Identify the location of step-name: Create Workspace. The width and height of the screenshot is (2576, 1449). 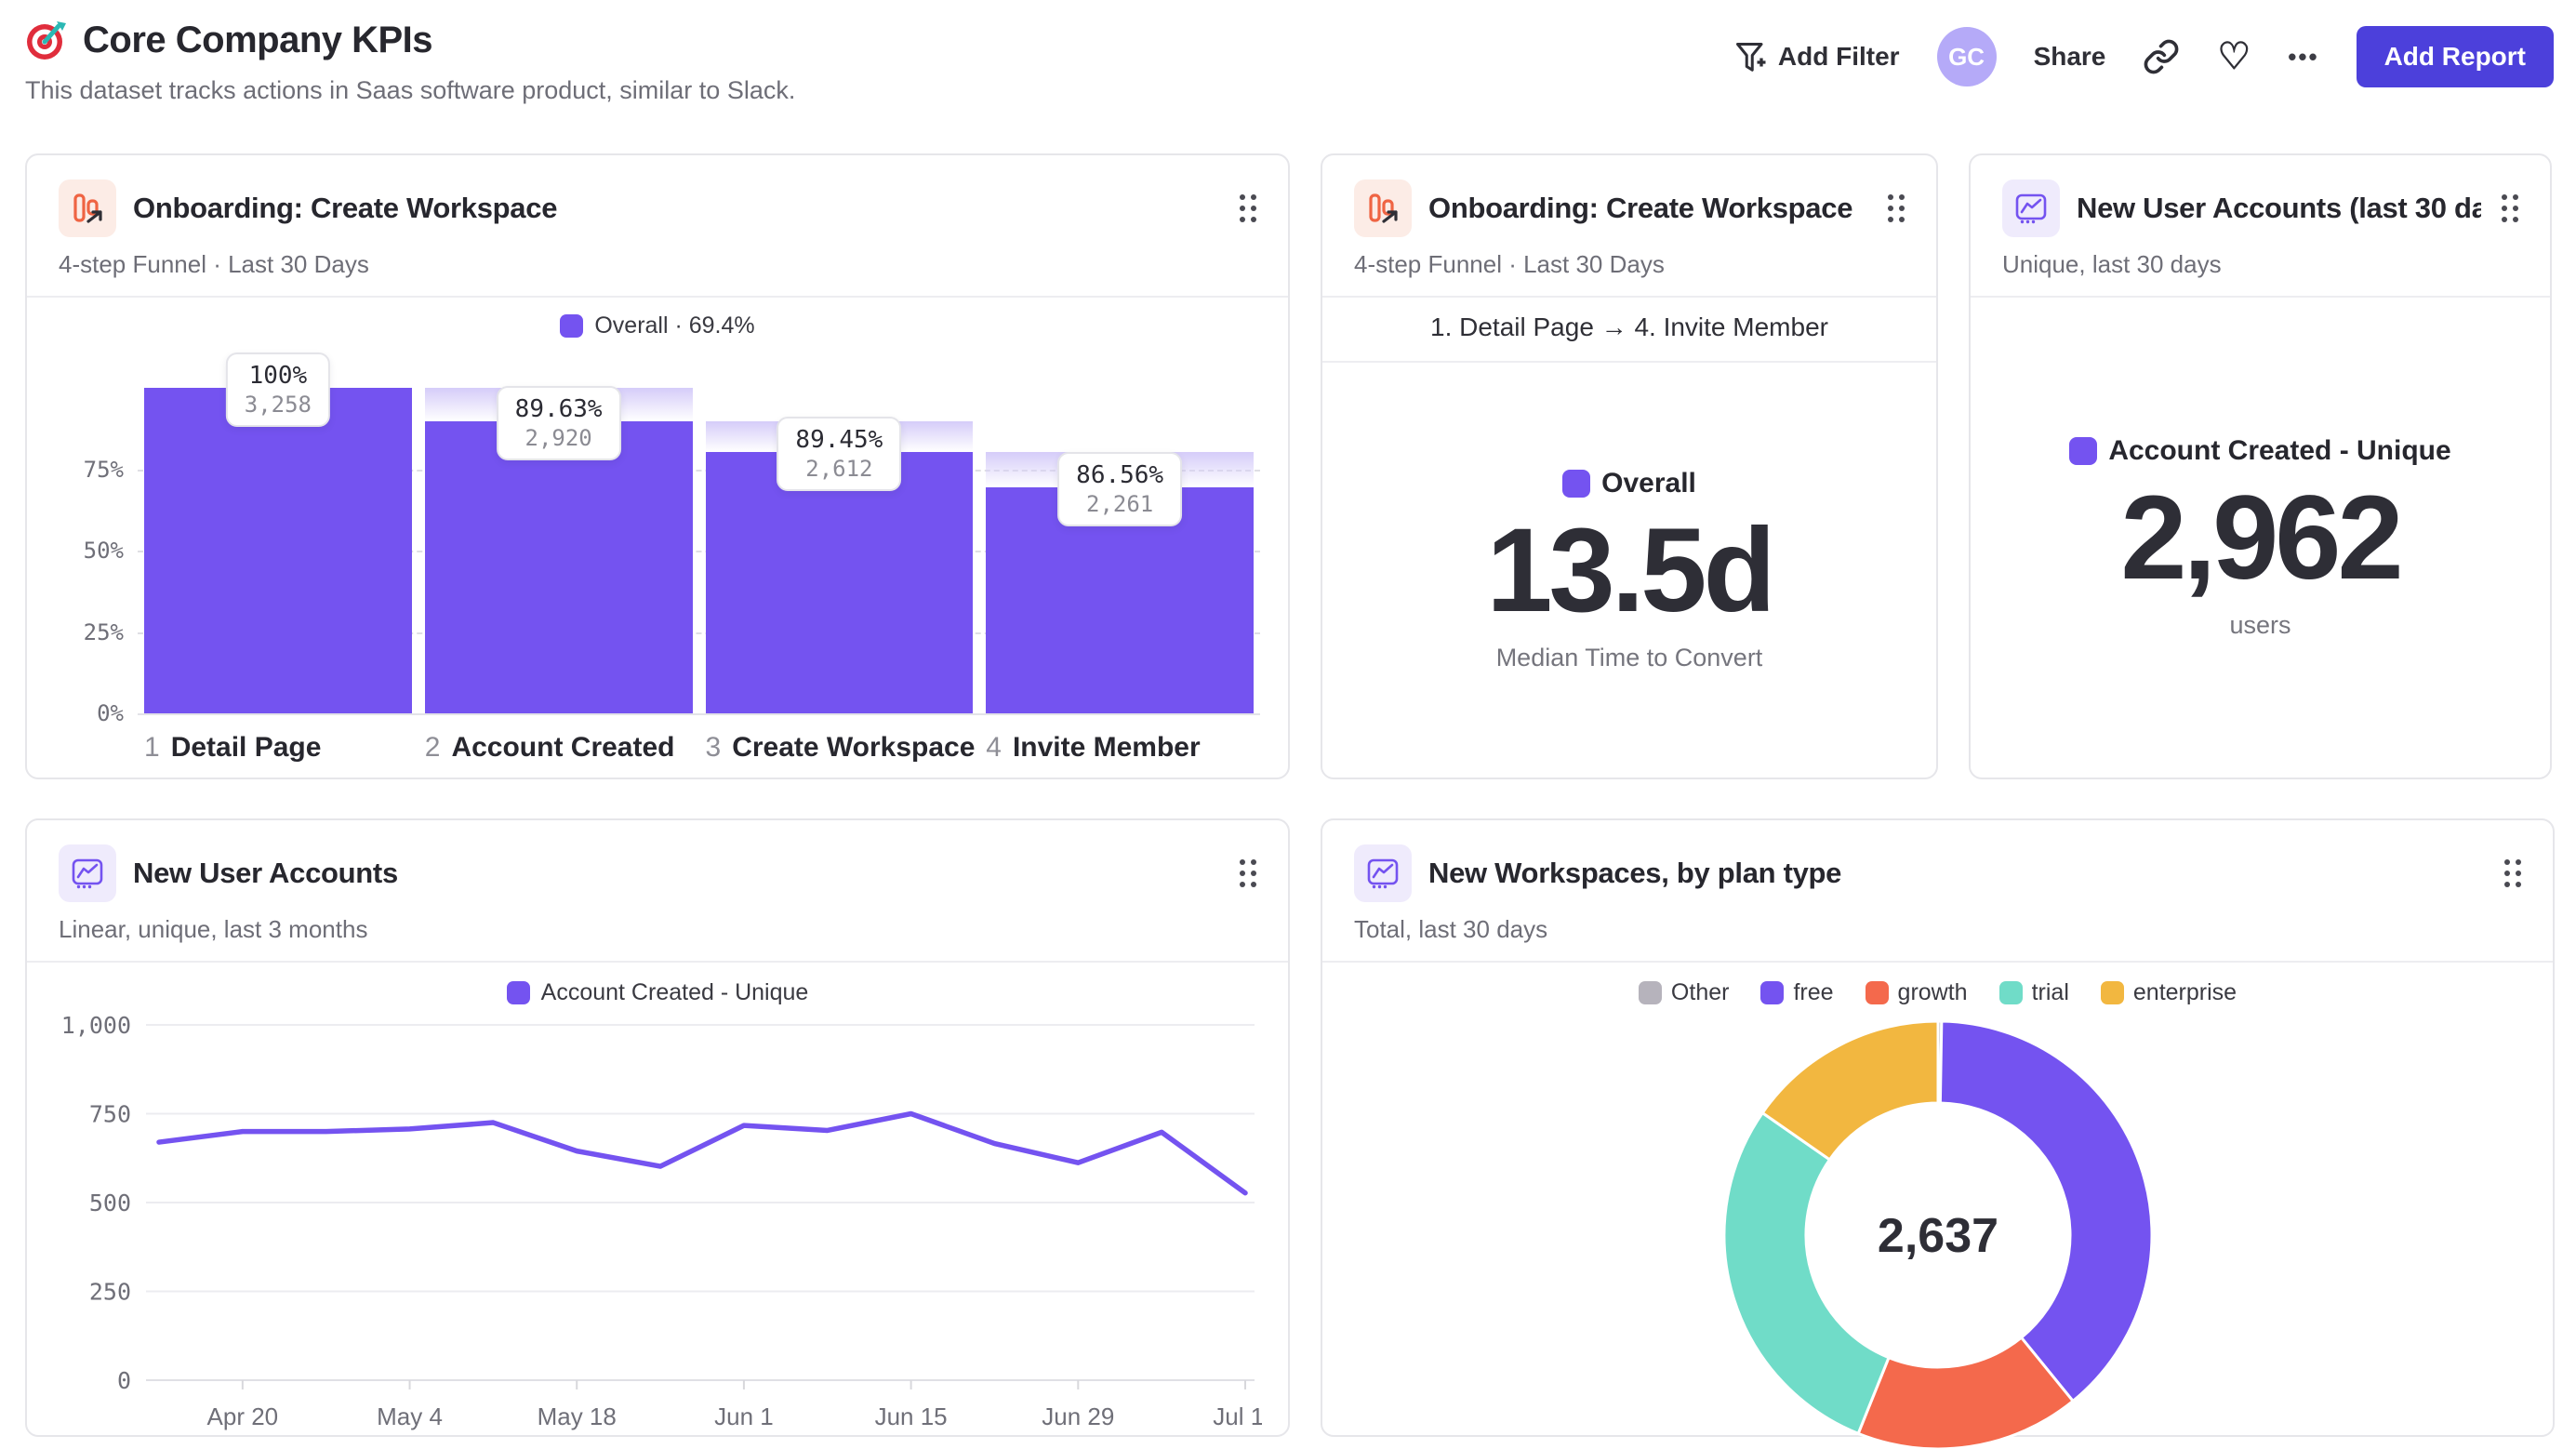
(854, 747).